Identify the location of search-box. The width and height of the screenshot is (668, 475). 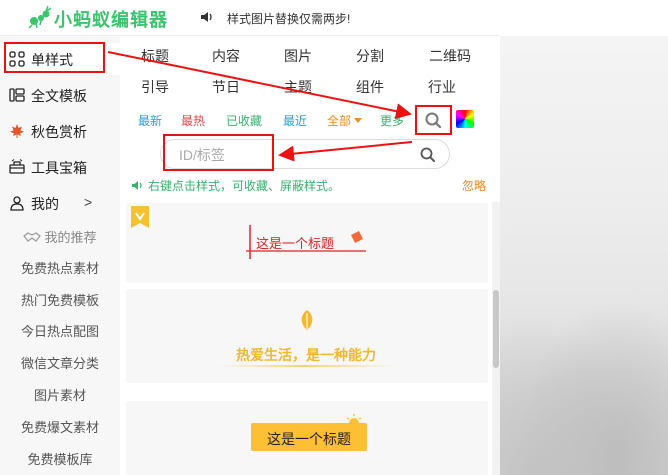
(305, 154).